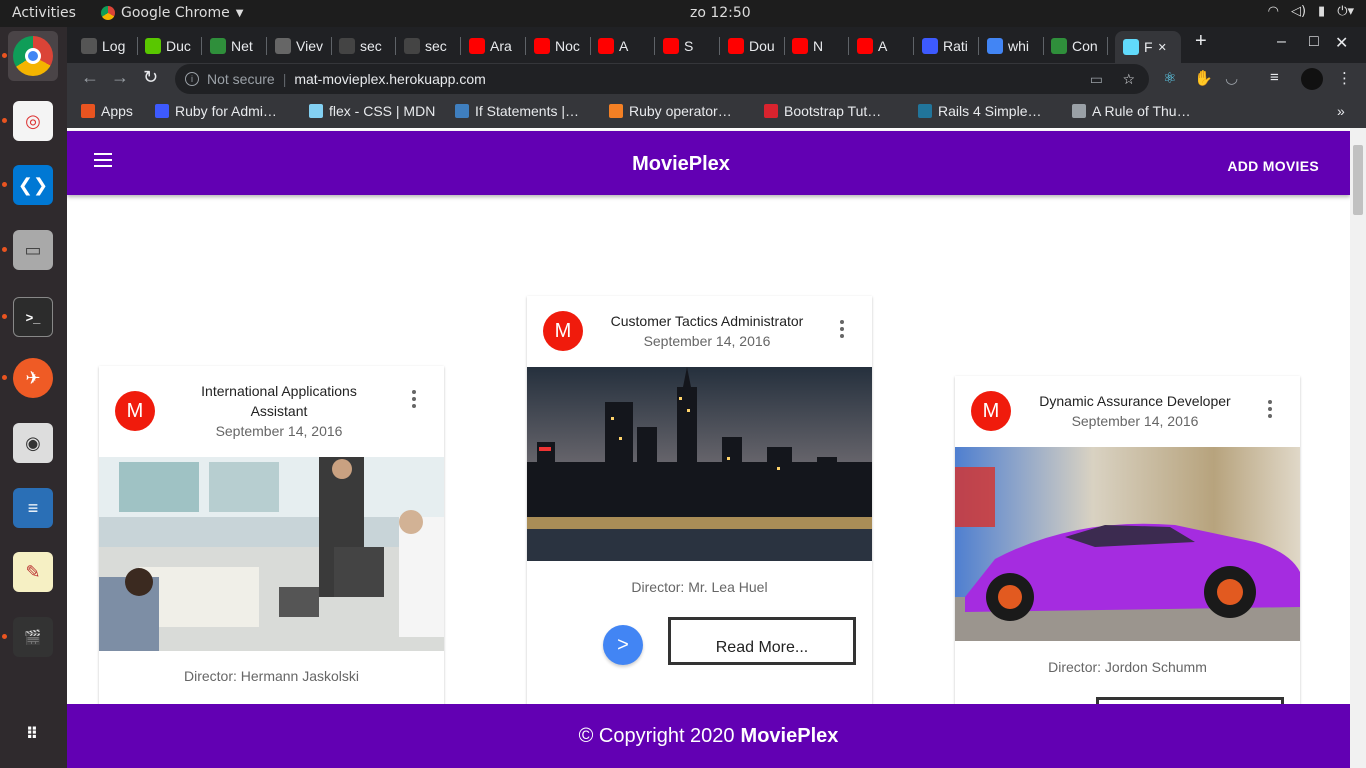 The width and height of the screenshot is (1366, 768). What do you see at coordinates (117, 111) in the screenshot?
I see `bookmark-label: Apps` at bounding box center [117, 111].